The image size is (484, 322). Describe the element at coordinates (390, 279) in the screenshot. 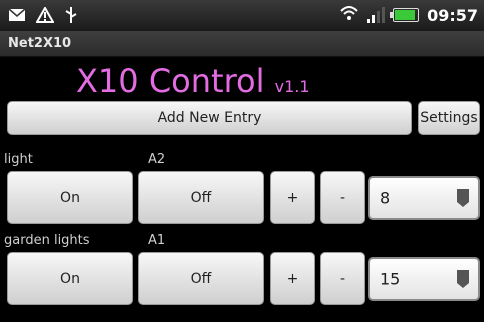

I see `entry-level-value: 15` at that location.